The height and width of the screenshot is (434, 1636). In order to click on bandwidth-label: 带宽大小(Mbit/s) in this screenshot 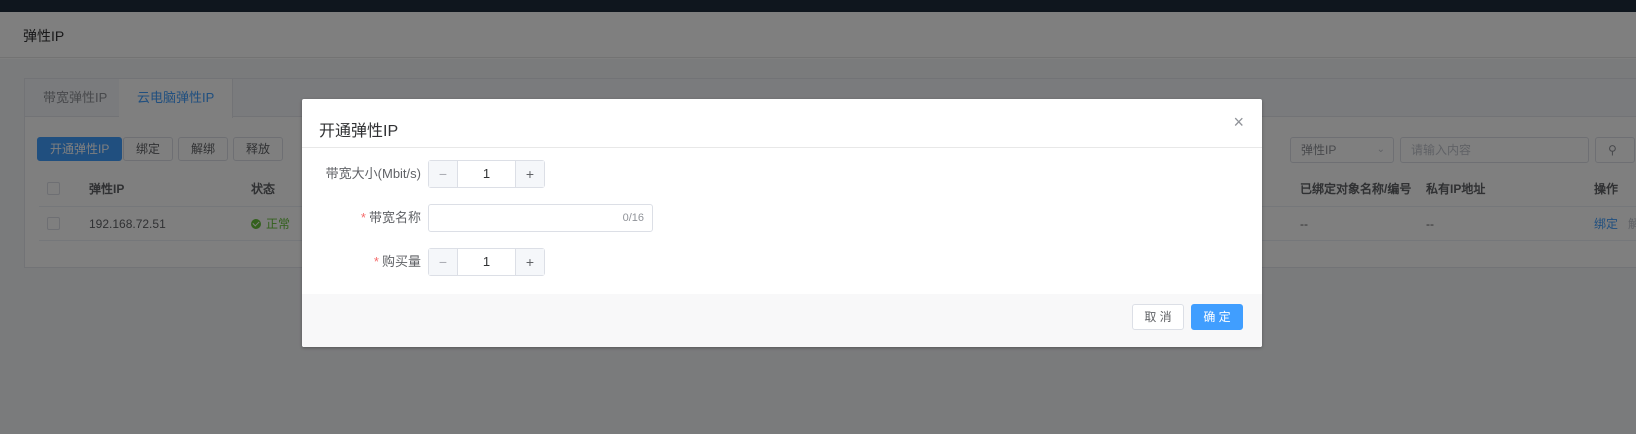, I will do `click(373, 173)`.